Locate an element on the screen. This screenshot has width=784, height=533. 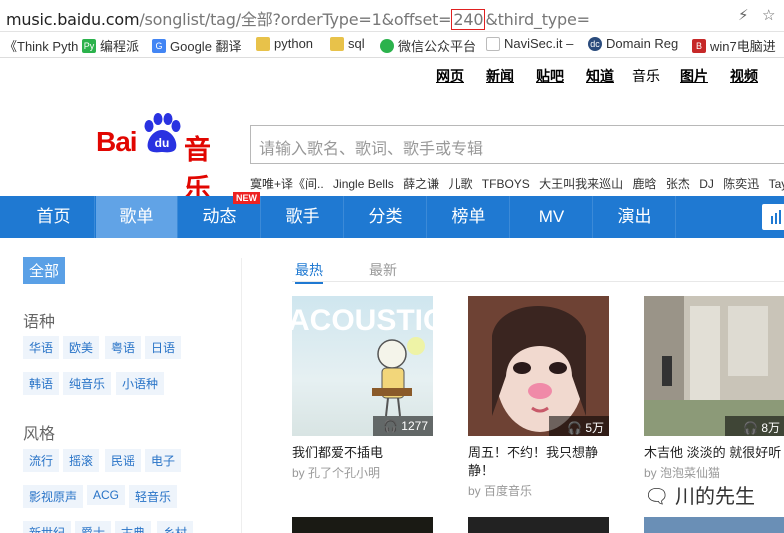
b-icon: B is located at coordinates (699, 45).